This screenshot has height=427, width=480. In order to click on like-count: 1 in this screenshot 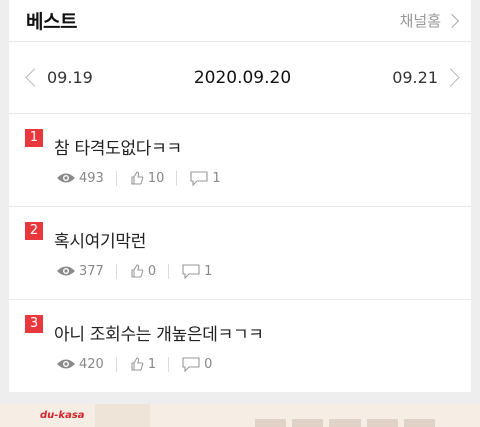, I will do `click(142, 364)`.